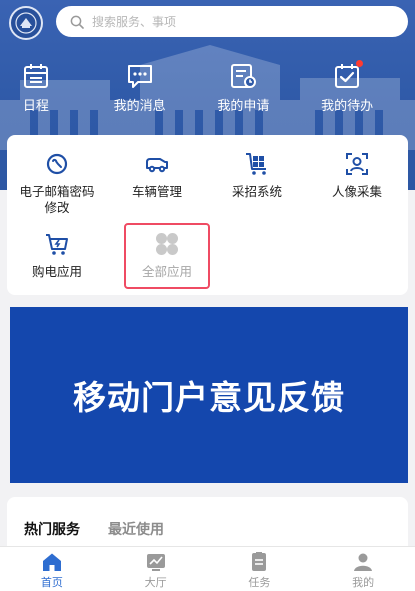 The width and height of the screenshot is (415, 591). What do you see at coordinates (348, 75) in the screenshot?
I see `todo-icon` at bounding box center [348, 75].